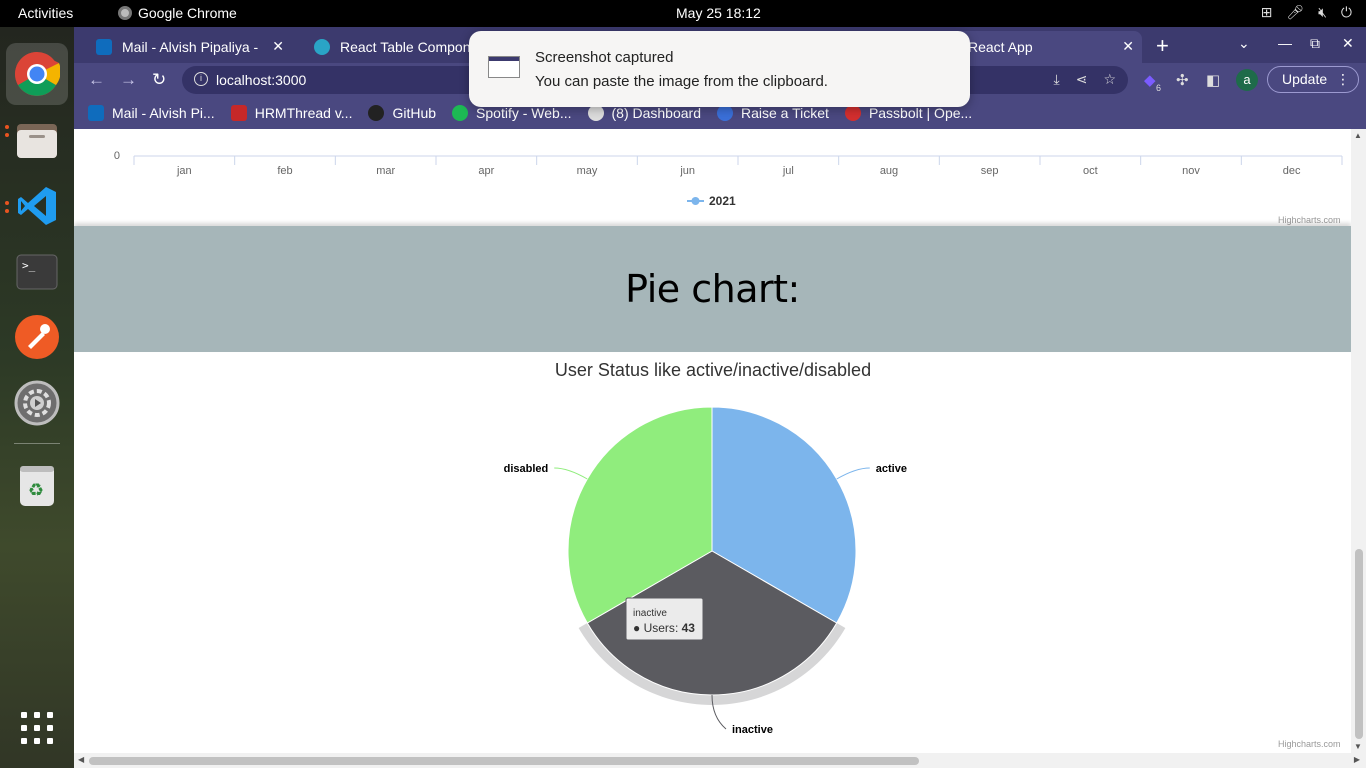  Describe the element at coordinates (125, 13) in the screenshot. I see `chrome-app-icon` at that location.